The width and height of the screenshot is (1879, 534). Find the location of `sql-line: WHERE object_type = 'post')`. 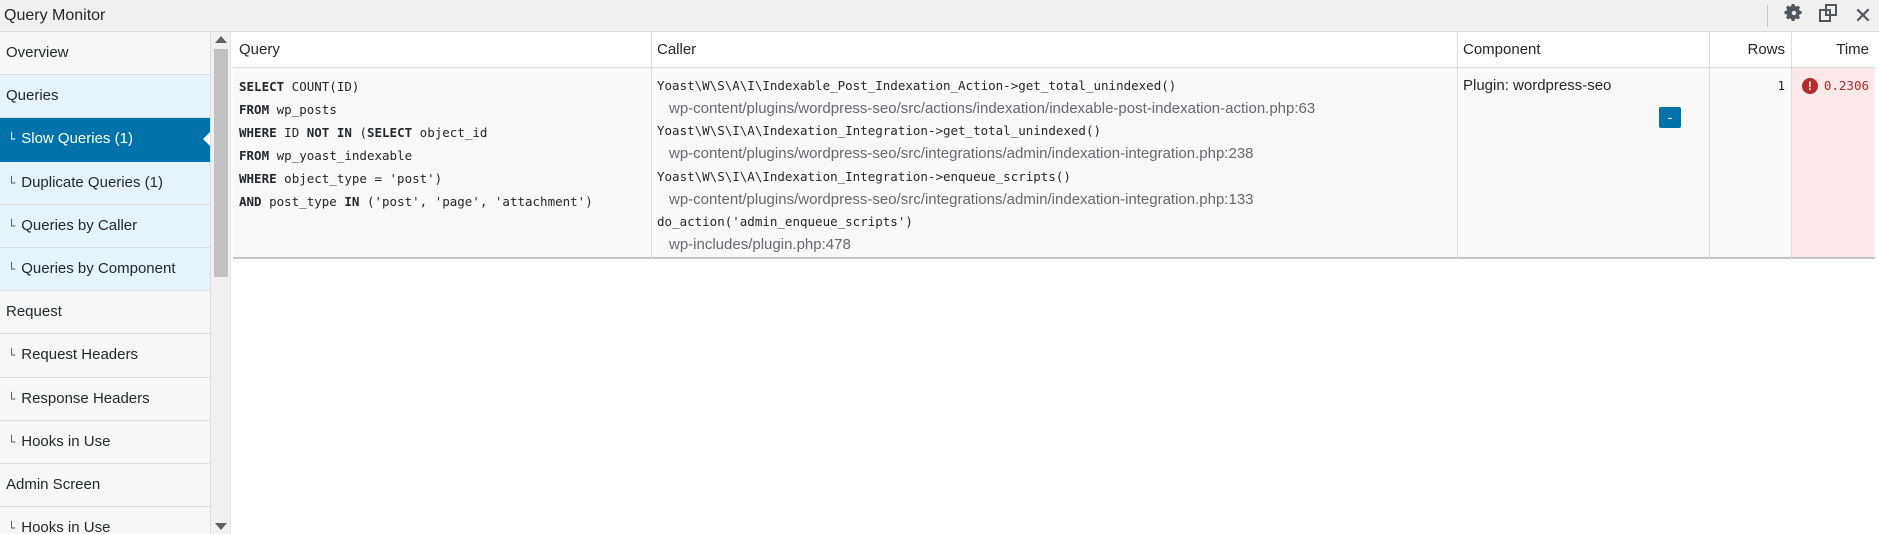

sql-line: WHERE object_type = 'post') is located at coordinates (341, 178).